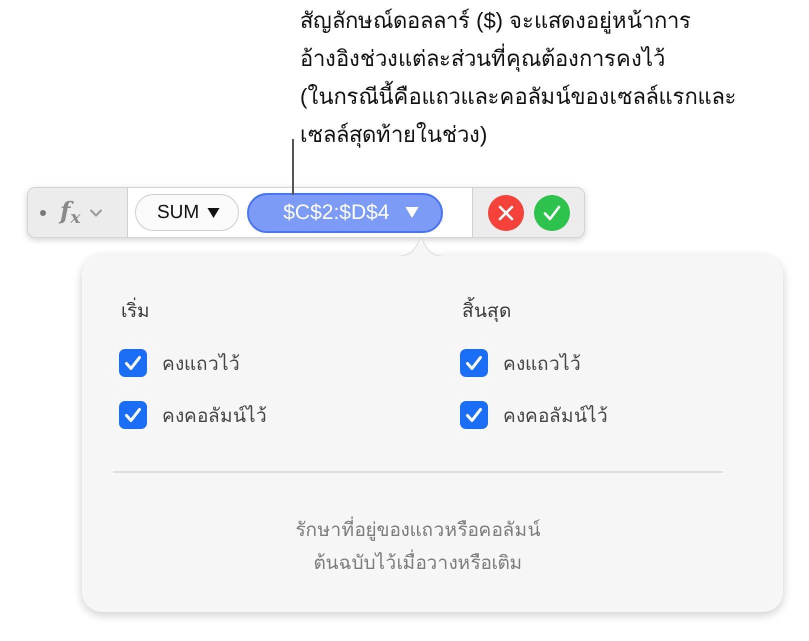 Image resolution: width=809 pixels, height=641 pixels. Describe the element at coordinates (518, 78) in the screenshot. I see `callout-text: สัญลักษณ์ดอลลาร์ ($) จะแสดงอยู่หน้าการ อ้างอิงช่วงแต่ละส่วนที่คุณต้องการคงไว้ (ในกรณีนี้คือแถวและคอลัมน์ของเซลล์แรกและ เซลล์สุดท้ายในช่วง)` at that location.